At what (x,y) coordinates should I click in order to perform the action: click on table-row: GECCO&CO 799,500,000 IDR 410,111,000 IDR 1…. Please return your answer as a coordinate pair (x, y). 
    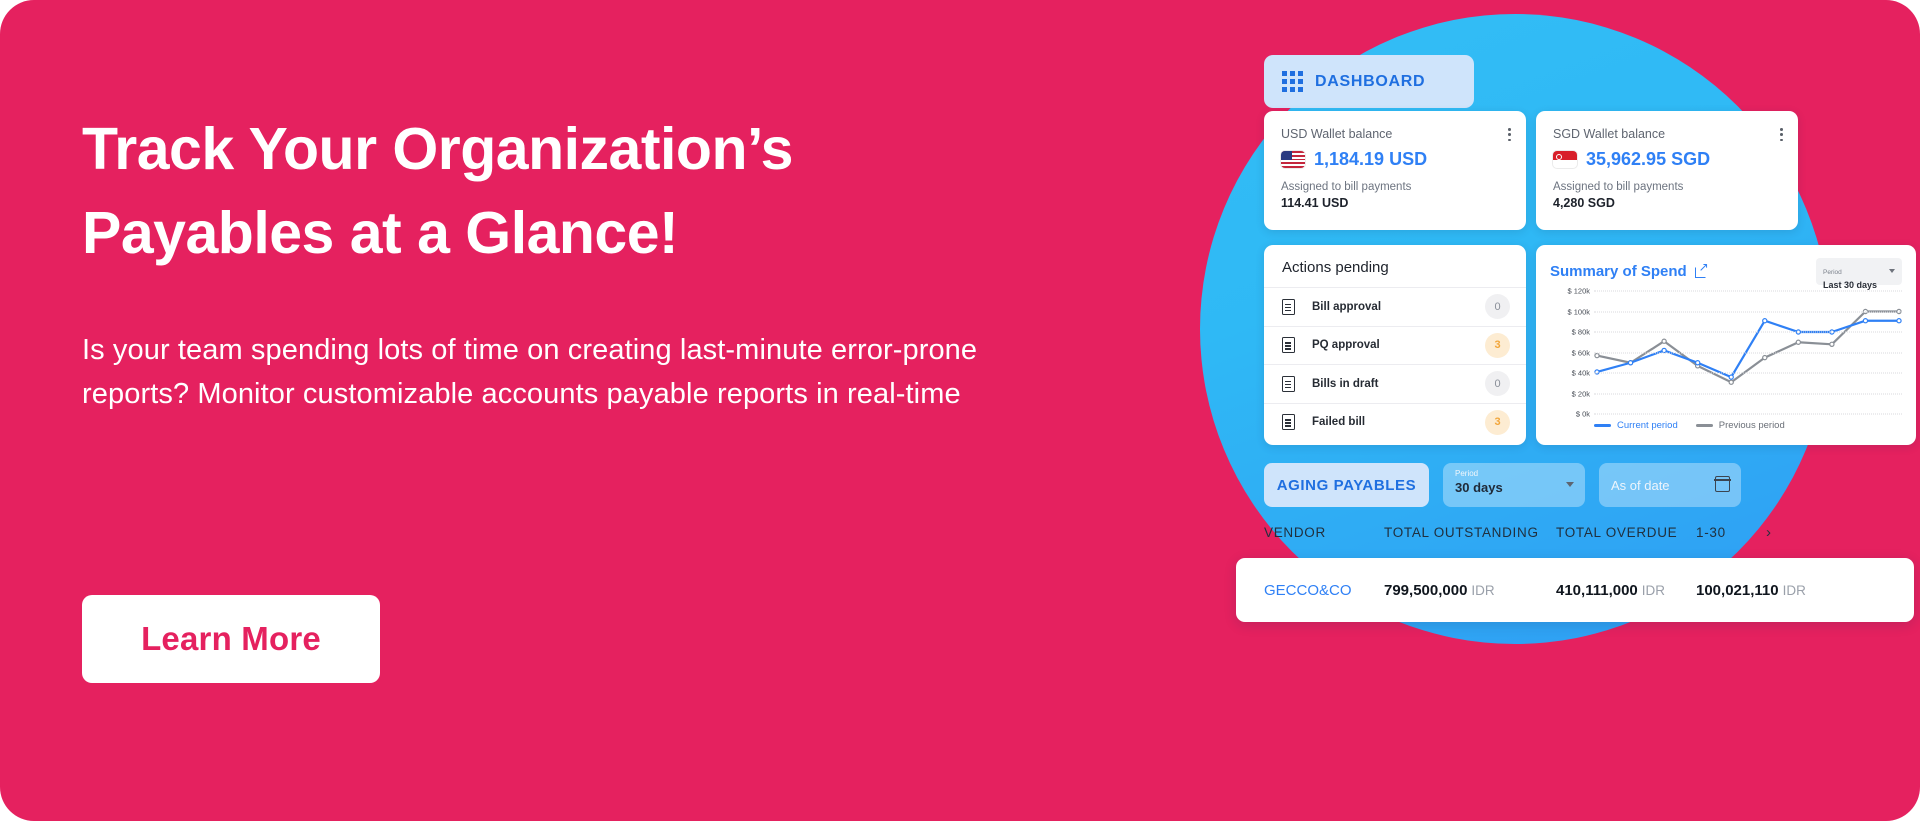
    Looking at the image, I should click on (1575, 590).